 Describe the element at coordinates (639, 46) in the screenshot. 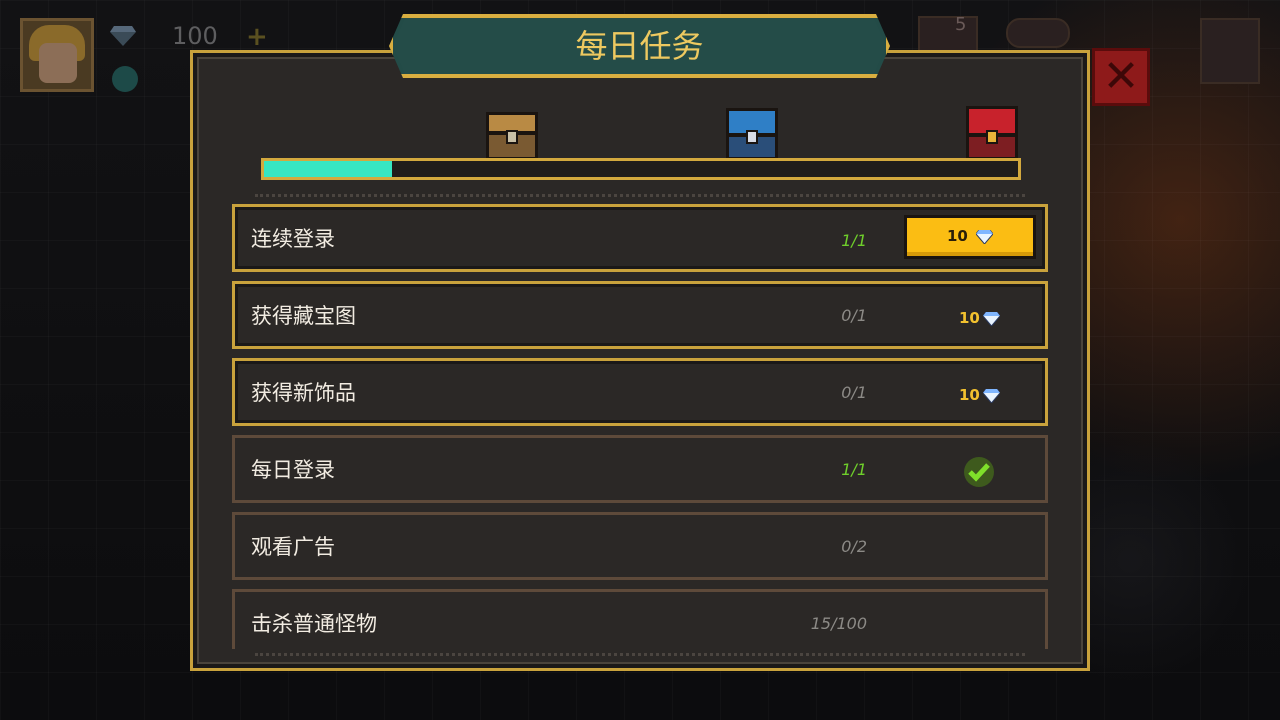

I see `dialog-title: 每日任务` at that location.